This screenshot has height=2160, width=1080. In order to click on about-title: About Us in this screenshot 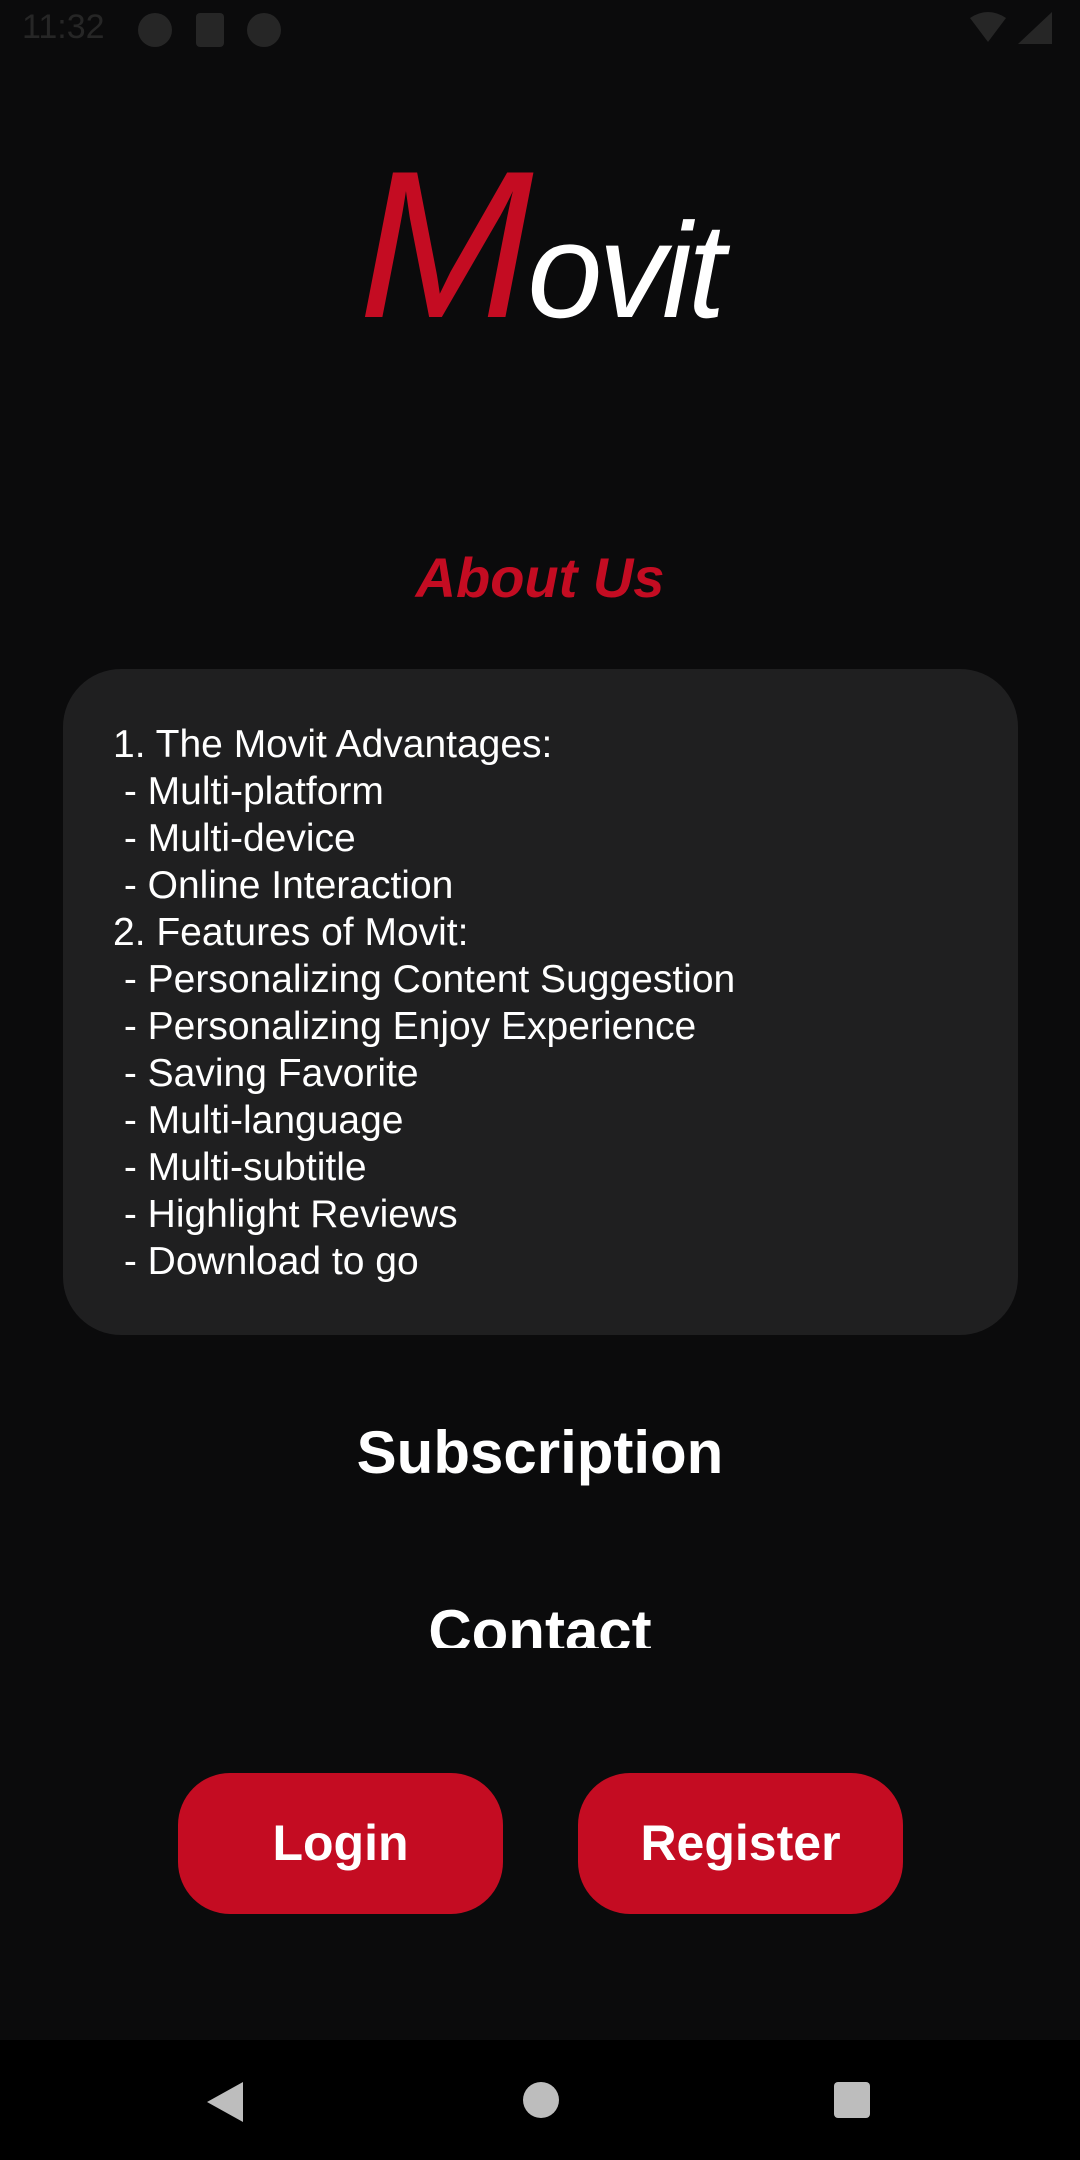, I will do `click(540, 577)`.